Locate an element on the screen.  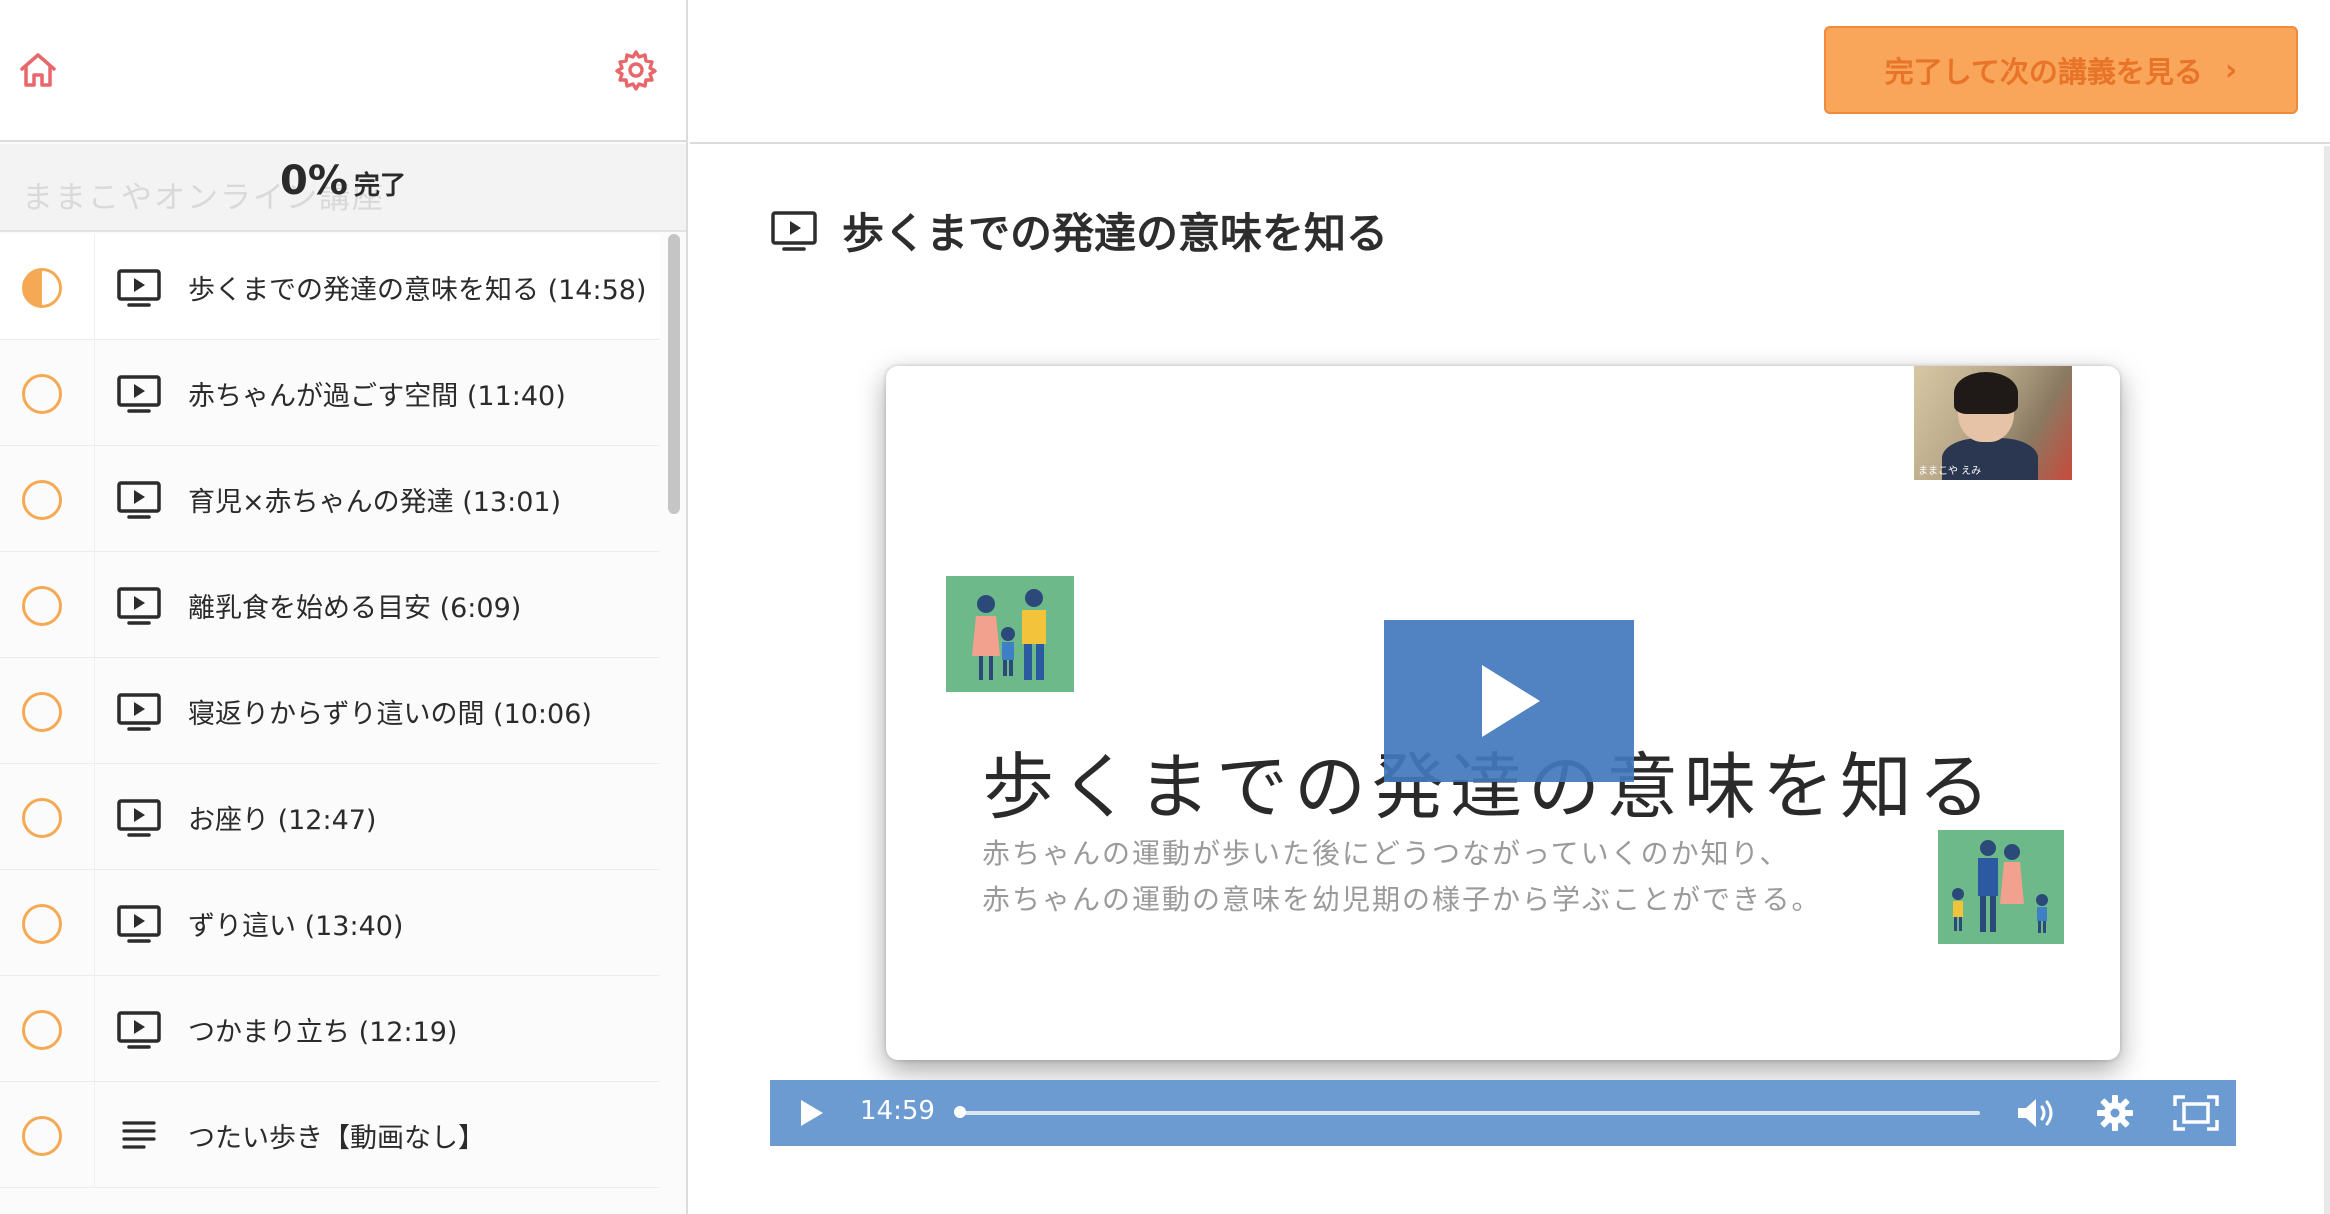
lecture-item: つたい歩き【動画なし】 is located at coordinates (330, 1135).